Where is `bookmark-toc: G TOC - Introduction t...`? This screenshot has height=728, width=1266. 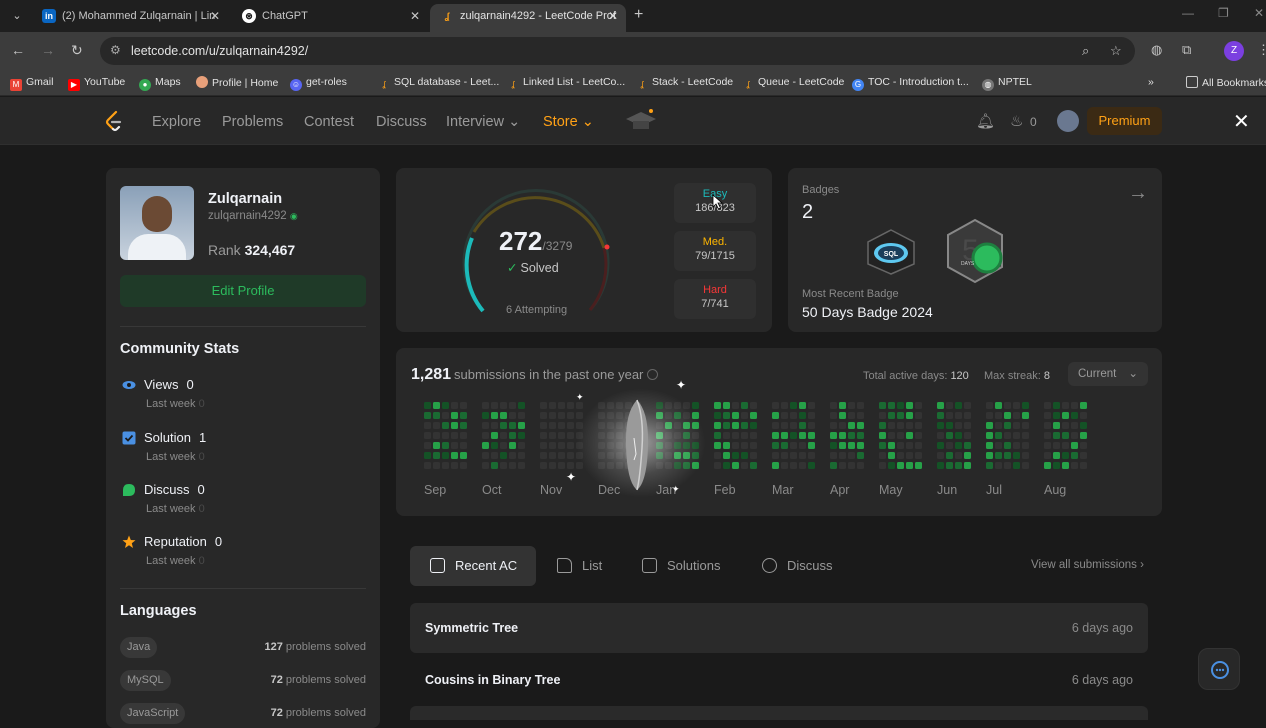 bookmark-toc: G TOC - Introduction t... is located at coordinates (910, 83).